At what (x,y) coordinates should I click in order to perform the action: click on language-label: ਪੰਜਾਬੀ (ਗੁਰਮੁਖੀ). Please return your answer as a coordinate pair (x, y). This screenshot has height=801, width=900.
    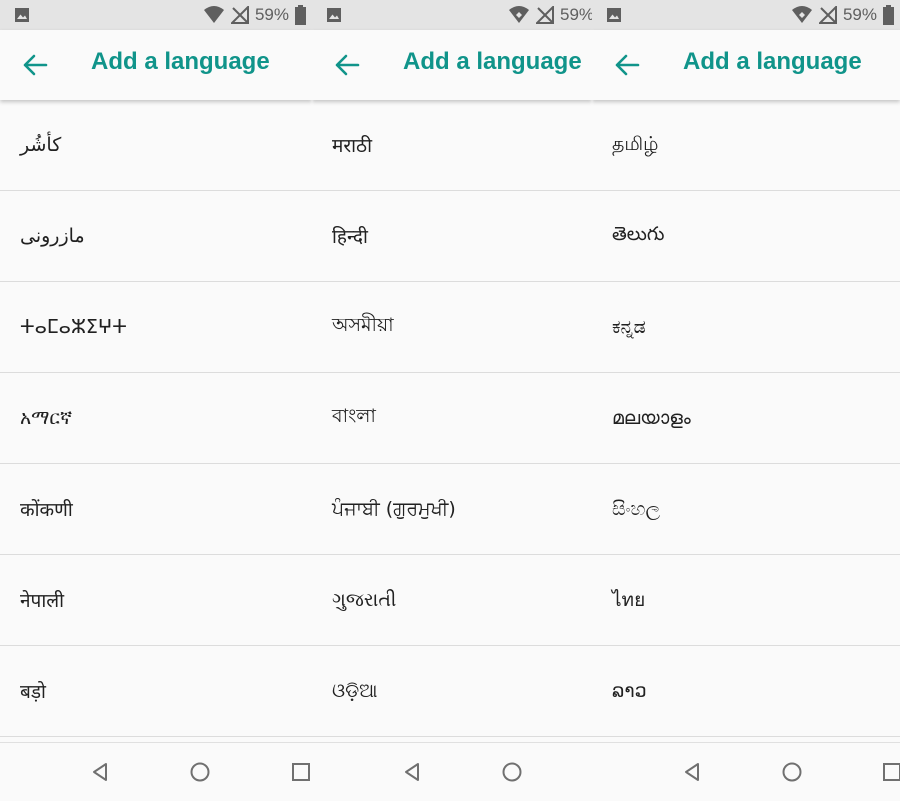
    Looking at the image, I should click on (394, 509).